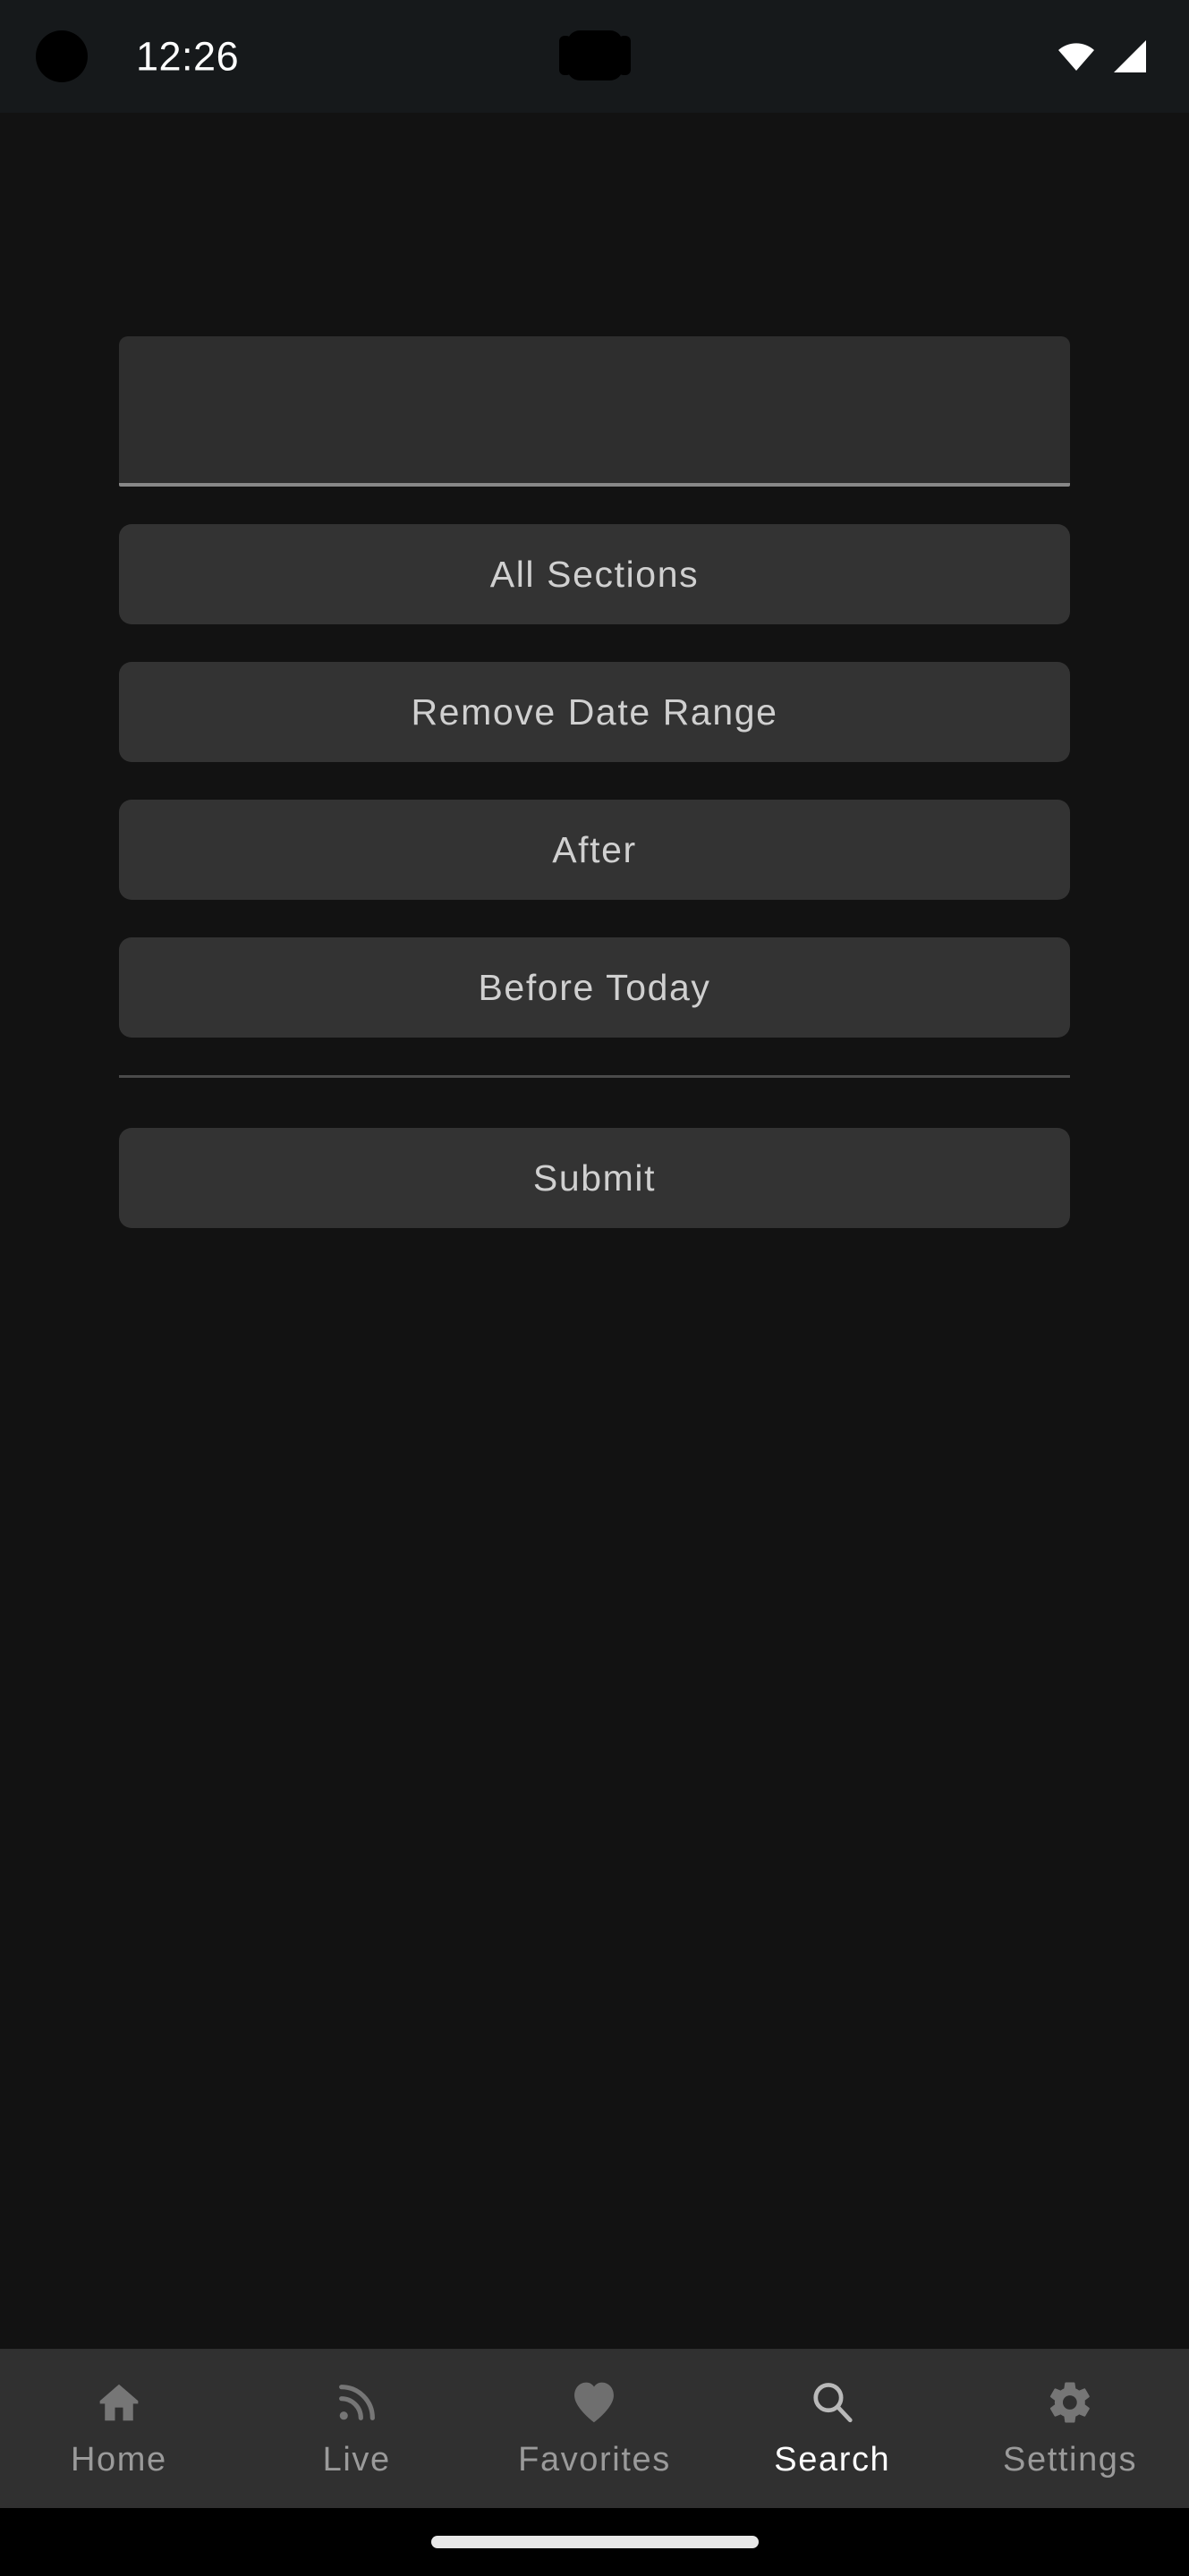  I want to click on nav-item-home: Home, so click(119, 2426).